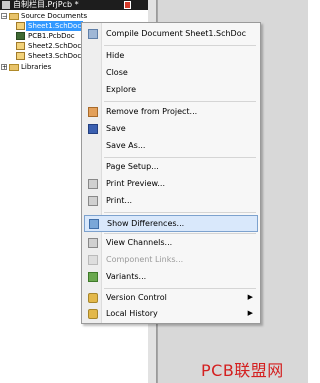 This screenshot has height=383, width=320. What do you see at coordinates (93, 129) in the screenshot?
I see `save-icon` at bounding box center [93, 129].